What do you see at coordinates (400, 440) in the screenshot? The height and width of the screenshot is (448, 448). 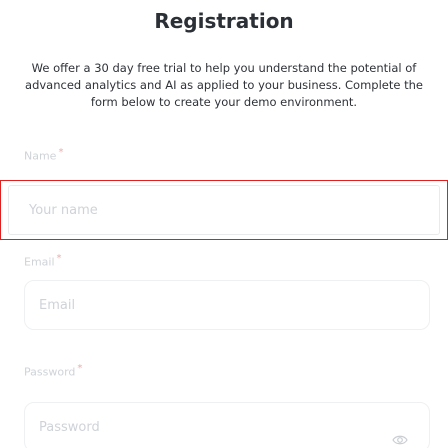 I see `eye-icon` at bounding box center [400, 440].